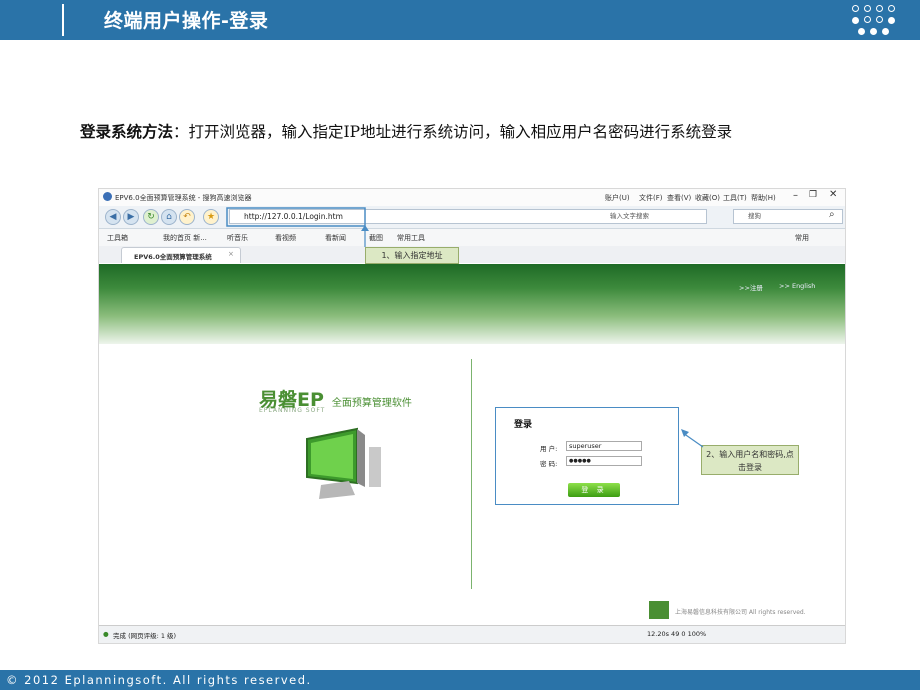 The image size is (920, 690). Describe the element at coordinates (740, 612) in the screenshot. I see `company-copyright: 上海易磐信息科技有限公司 All rights reserved.` at that location.